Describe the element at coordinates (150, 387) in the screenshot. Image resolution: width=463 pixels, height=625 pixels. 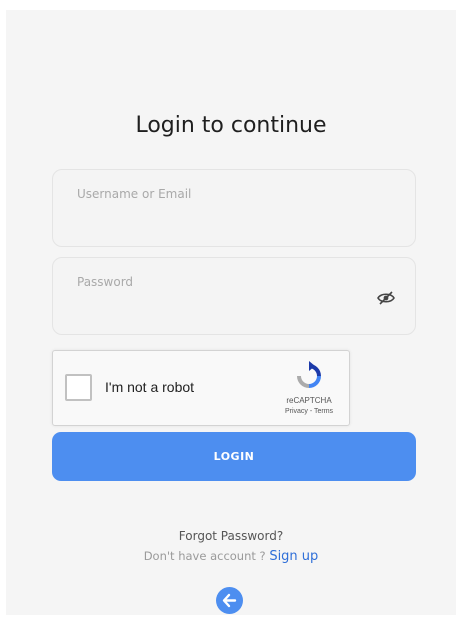
I see `recaptcha-label: I'm not a robot` at that location.